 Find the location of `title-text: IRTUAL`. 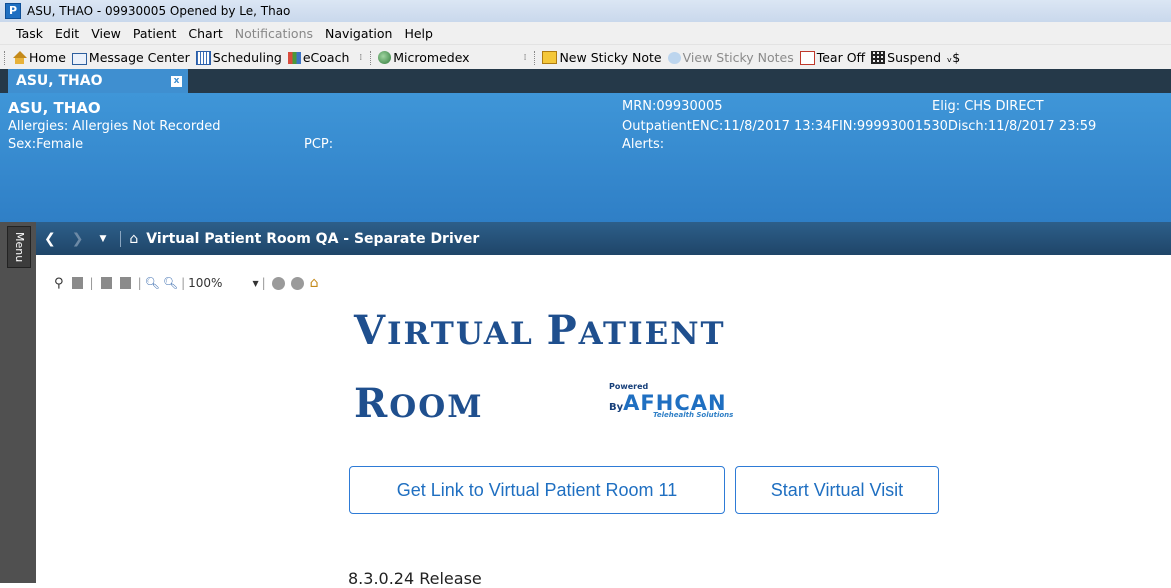

title-text: IRTUAL is located at coordinates (467, 334).